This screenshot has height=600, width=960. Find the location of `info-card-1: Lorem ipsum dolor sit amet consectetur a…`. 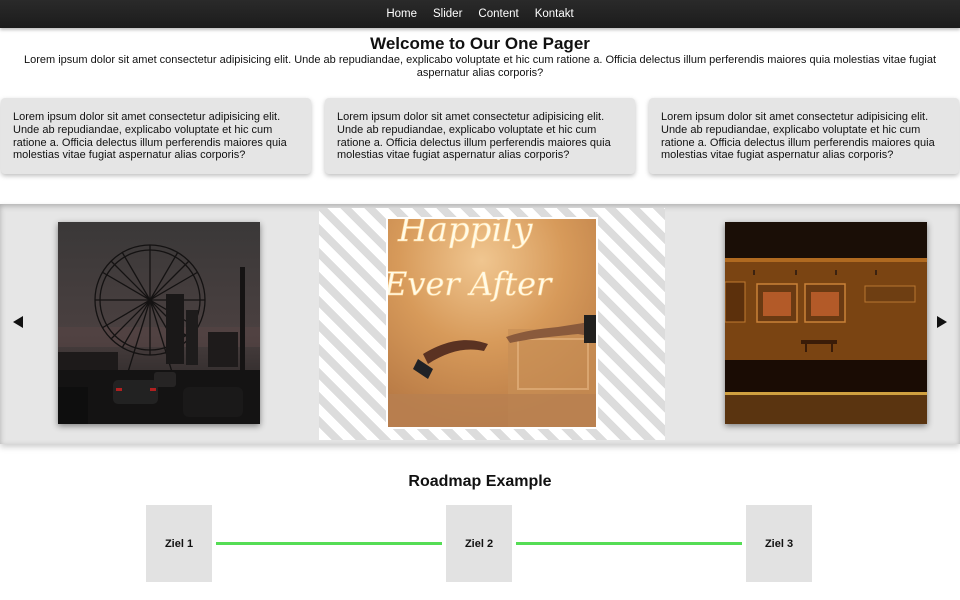

info-card-1: Lorem ipsum dolor sit amet consectetur a… is located at coordinates (156, 136).